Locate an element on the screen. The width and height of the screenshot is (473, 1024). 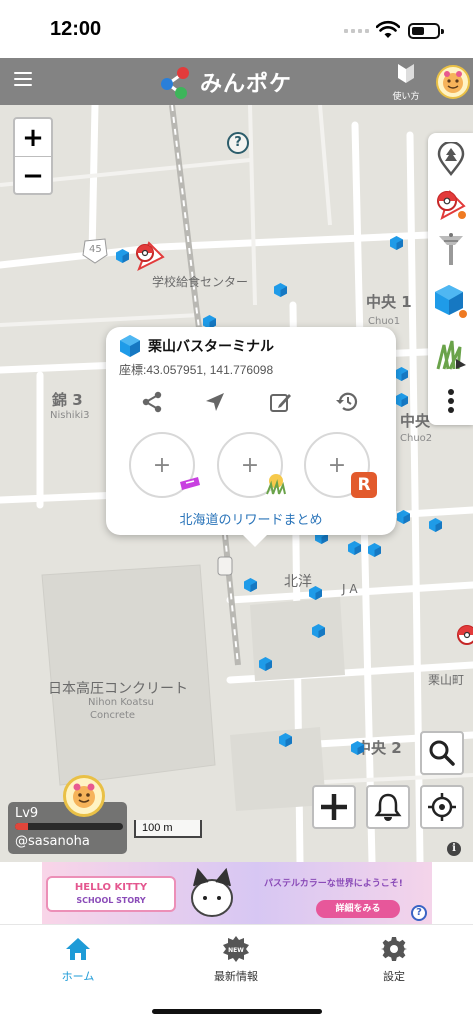
ad-left-text: HELLO KITTY is located at coordinates (111, 887).